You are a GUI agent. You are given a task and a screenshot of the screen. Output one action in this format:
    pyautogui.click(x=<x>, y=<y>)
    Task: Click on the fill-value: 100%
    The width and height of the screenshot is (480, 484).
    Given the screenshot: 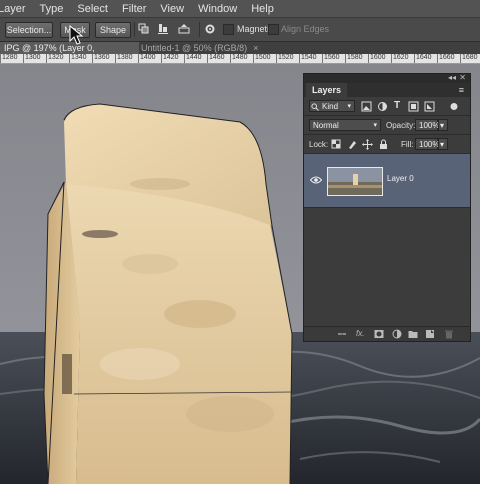 What is the action you would take?
    pyautogui.click(x=429, y=144)
    